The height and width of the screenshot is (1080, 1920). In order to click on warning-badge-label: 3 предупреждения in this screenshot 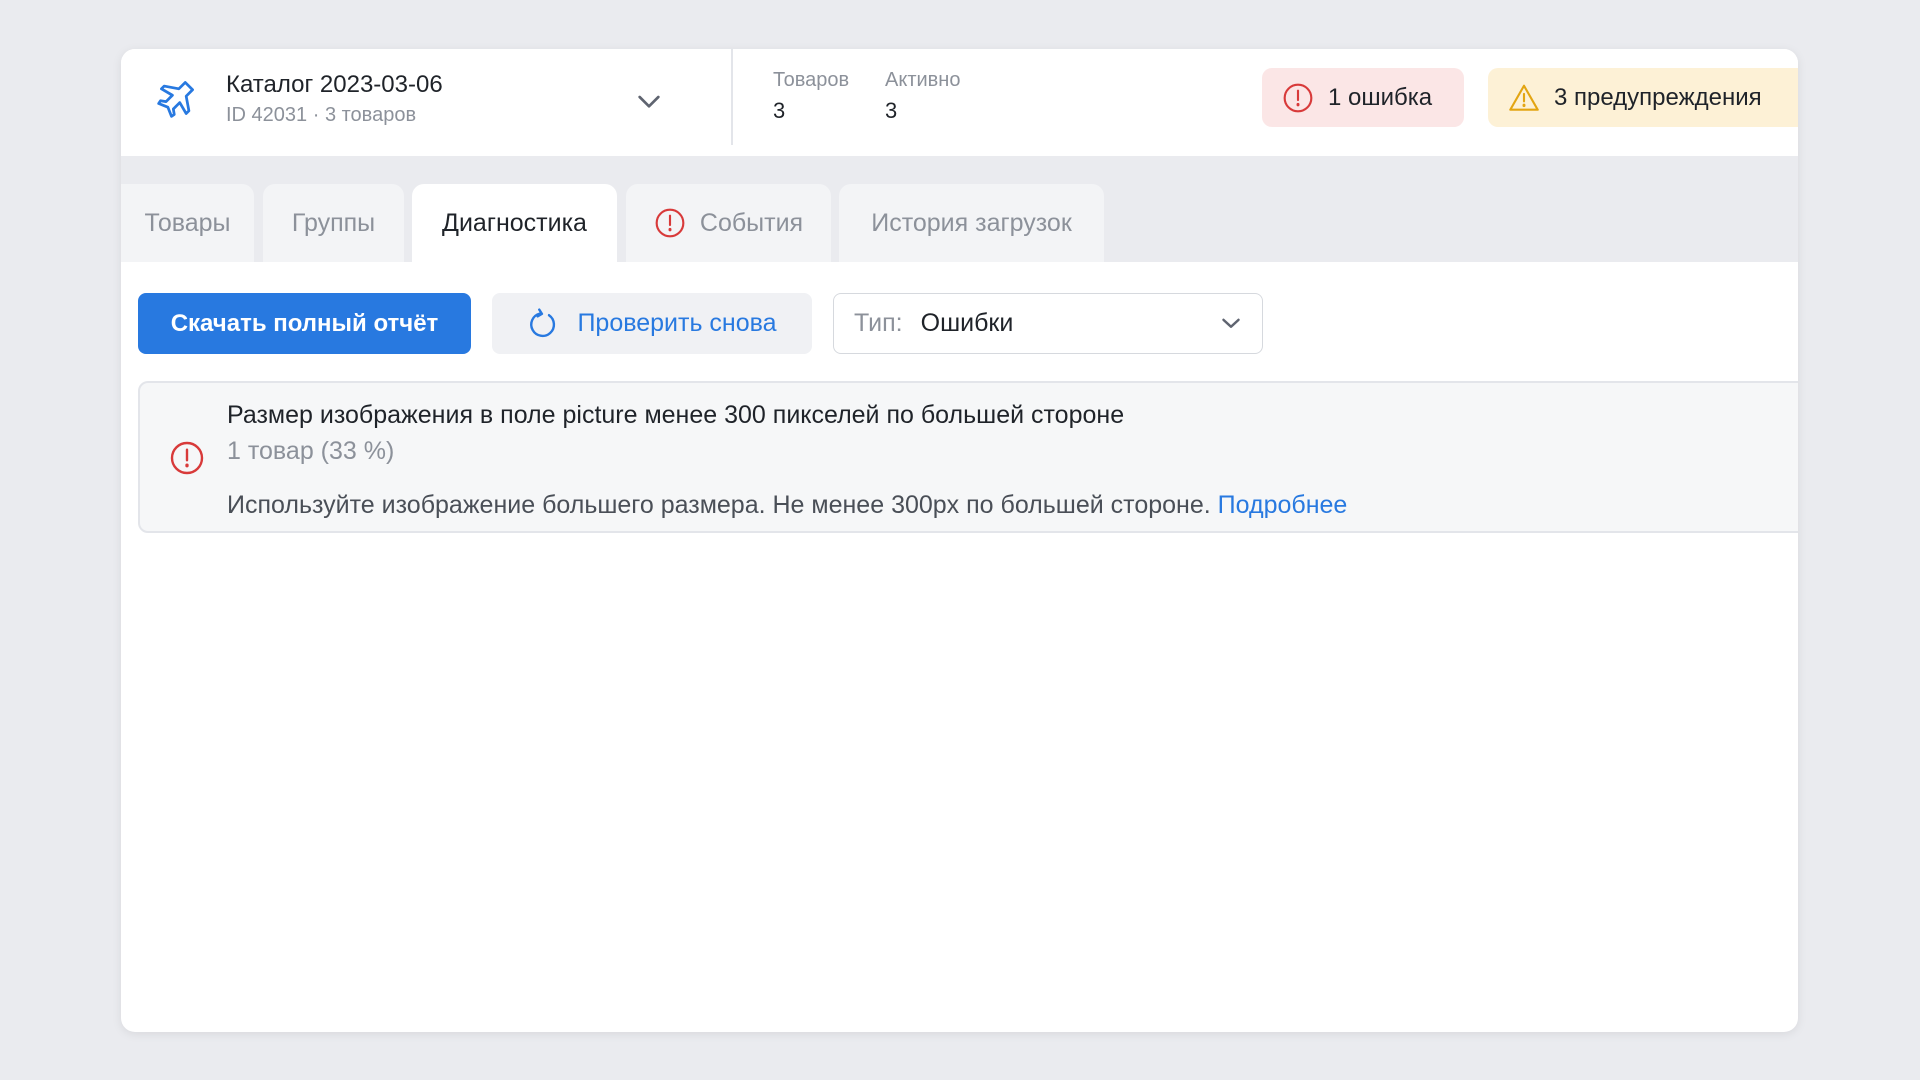, I will do `click(1658, 97)`.